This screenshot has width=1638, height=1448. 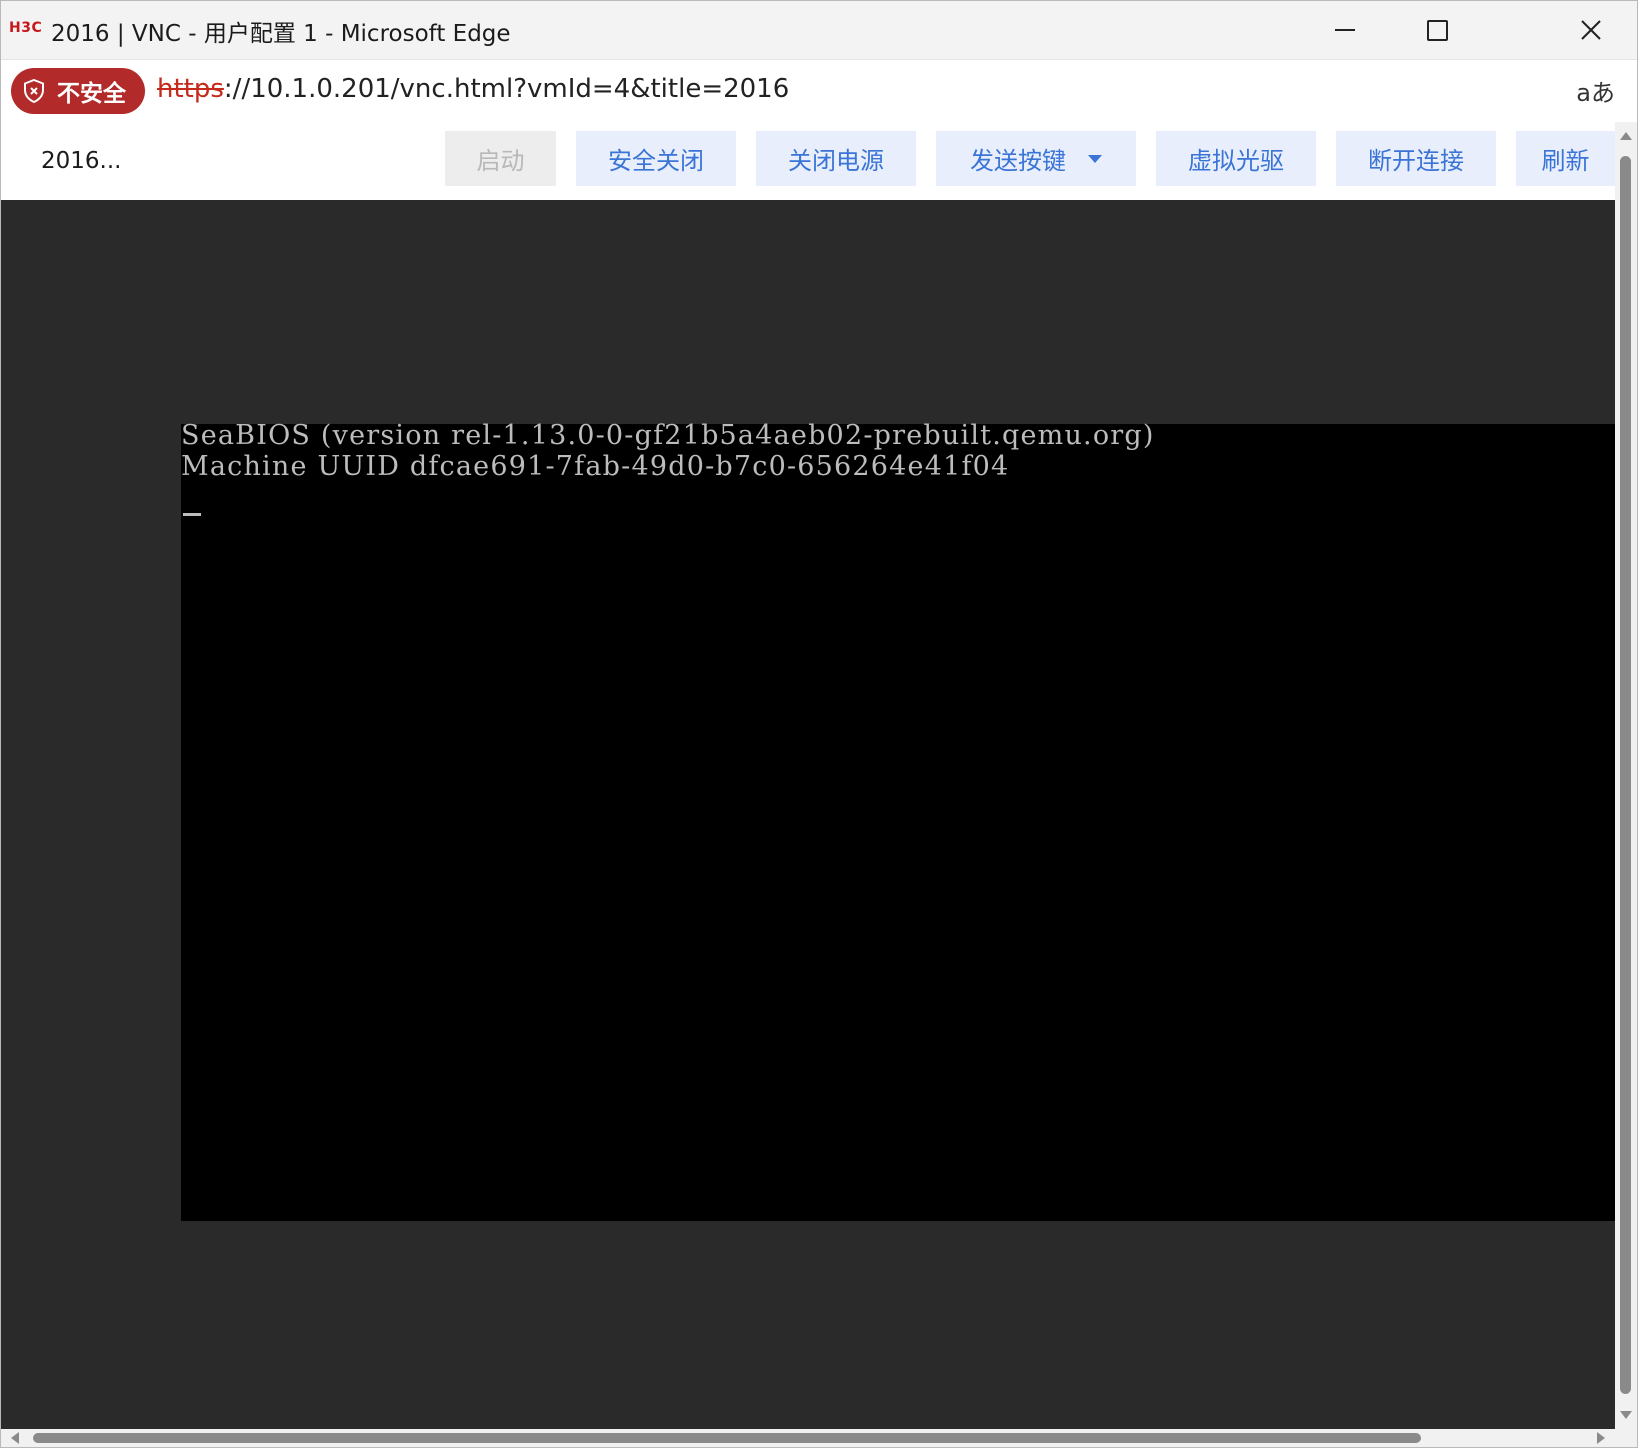 I want to click on start-button: 启动, so click(x=500, y=158).